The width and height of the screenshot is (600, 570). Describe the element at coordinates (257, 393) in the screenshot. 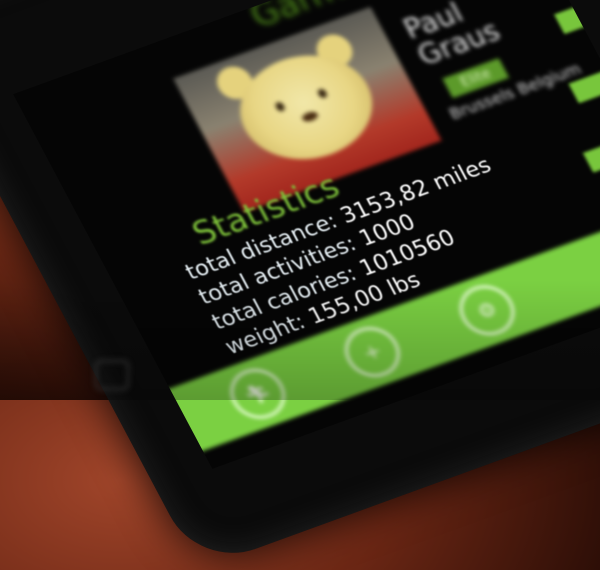

I see `runner-icon: 🏃︎` at that location.